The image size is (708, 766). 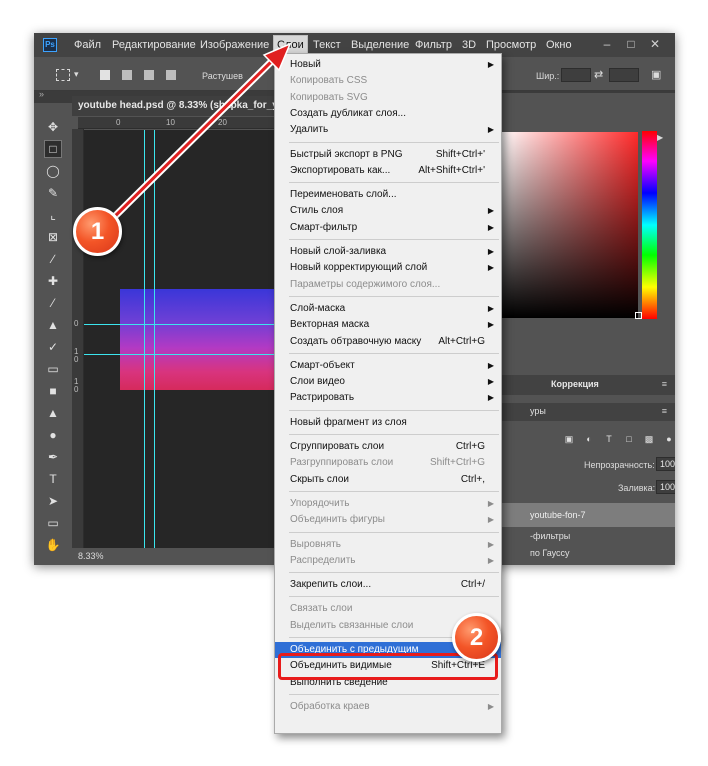 What do you see at coordinates (53, 347) in the screenshot?
I see `history-brush-tool-icon: ✓` at bounding box center [53, 347].